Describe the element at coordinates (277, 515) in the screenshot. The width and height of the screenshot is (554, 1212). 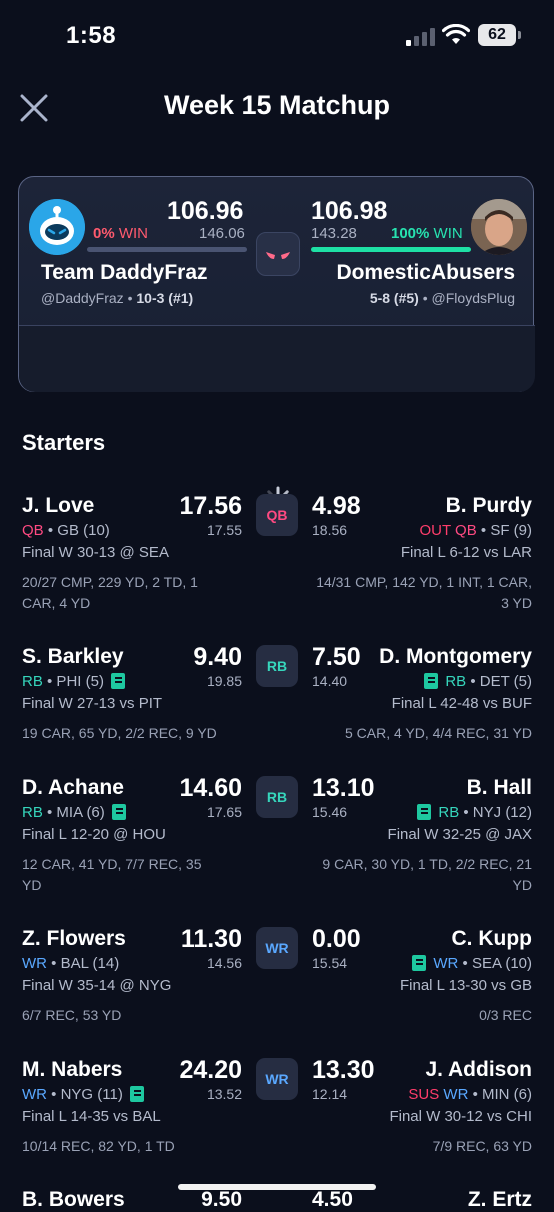
I see `slot-chip: QB` at that location.